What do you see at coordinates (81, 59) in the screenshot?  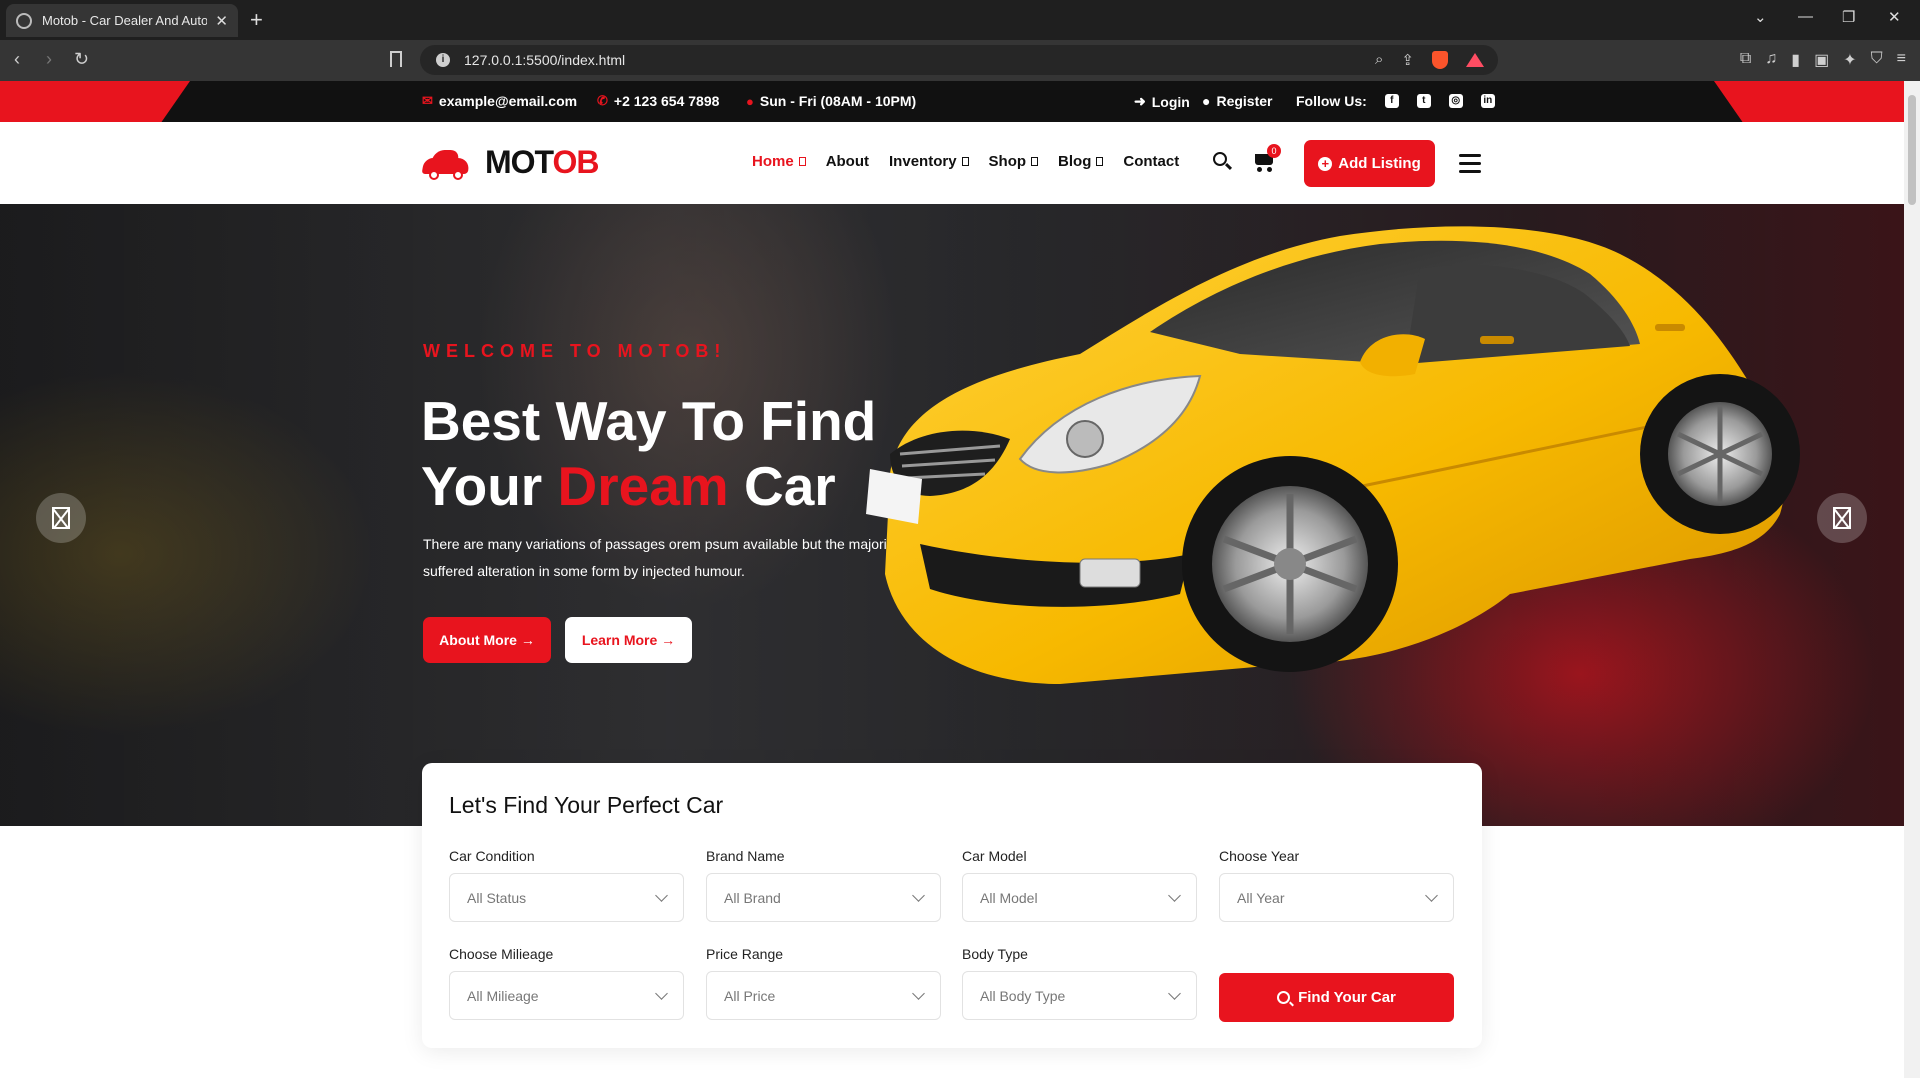 I see `reload-button: ↻` at bounding box center [81, 59].